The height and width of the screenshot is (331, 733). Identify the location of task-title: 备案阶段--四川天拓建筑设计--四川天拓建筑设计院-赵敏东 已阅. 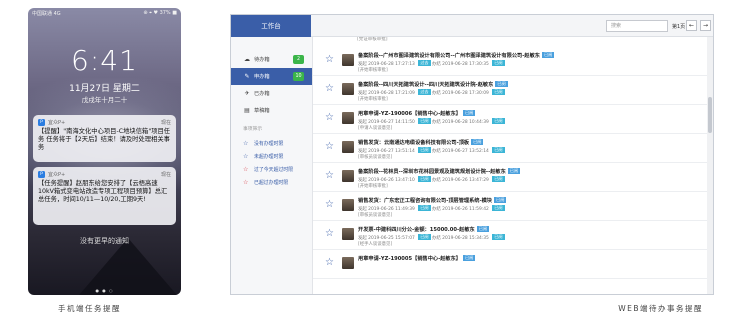
(433, 84).